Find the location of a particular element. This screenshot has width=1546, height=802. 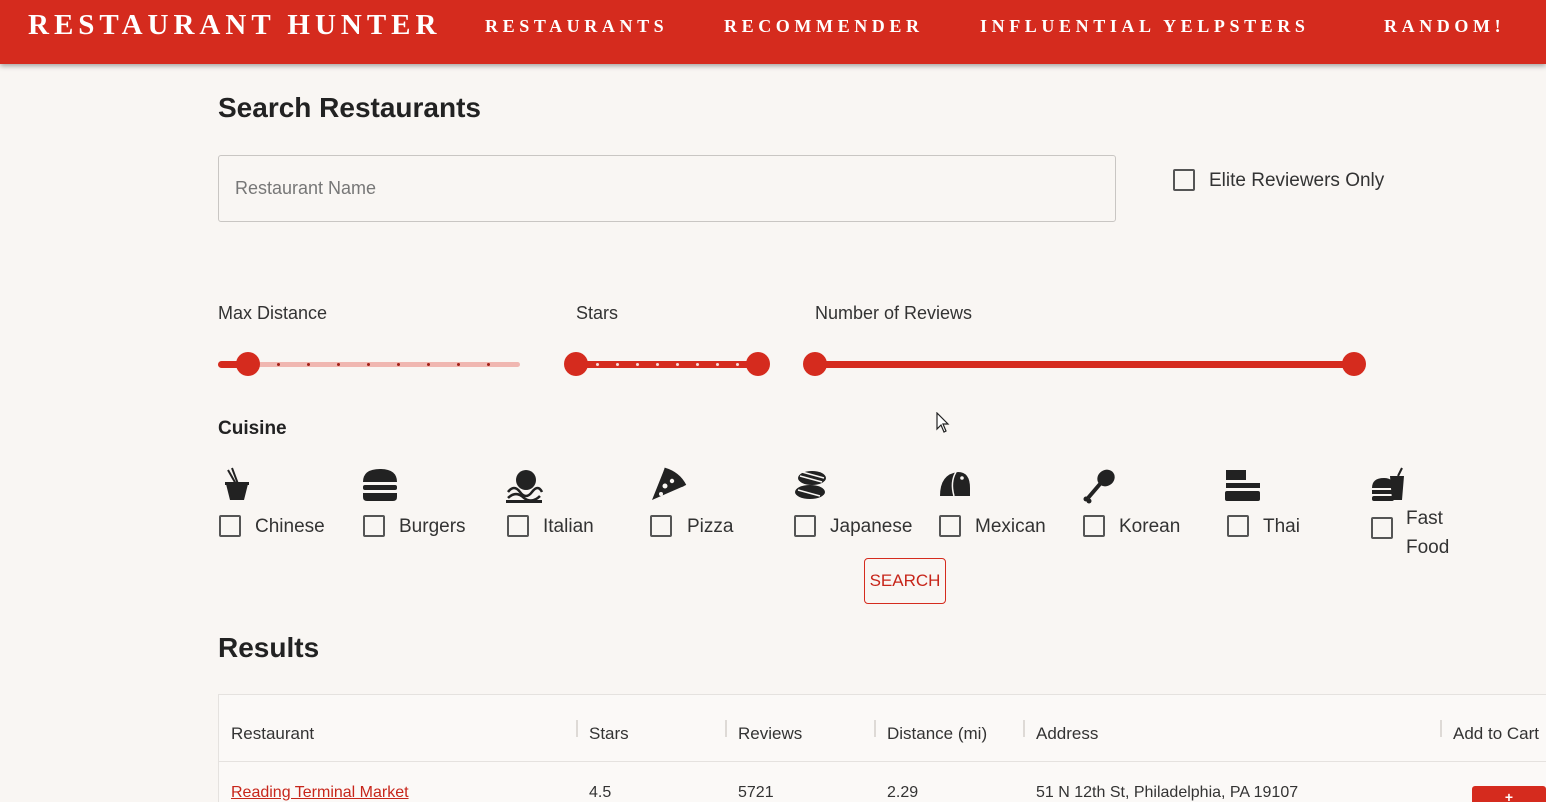

cuisine-label-mexican: Mexican is located at coordinates (1010, 526).